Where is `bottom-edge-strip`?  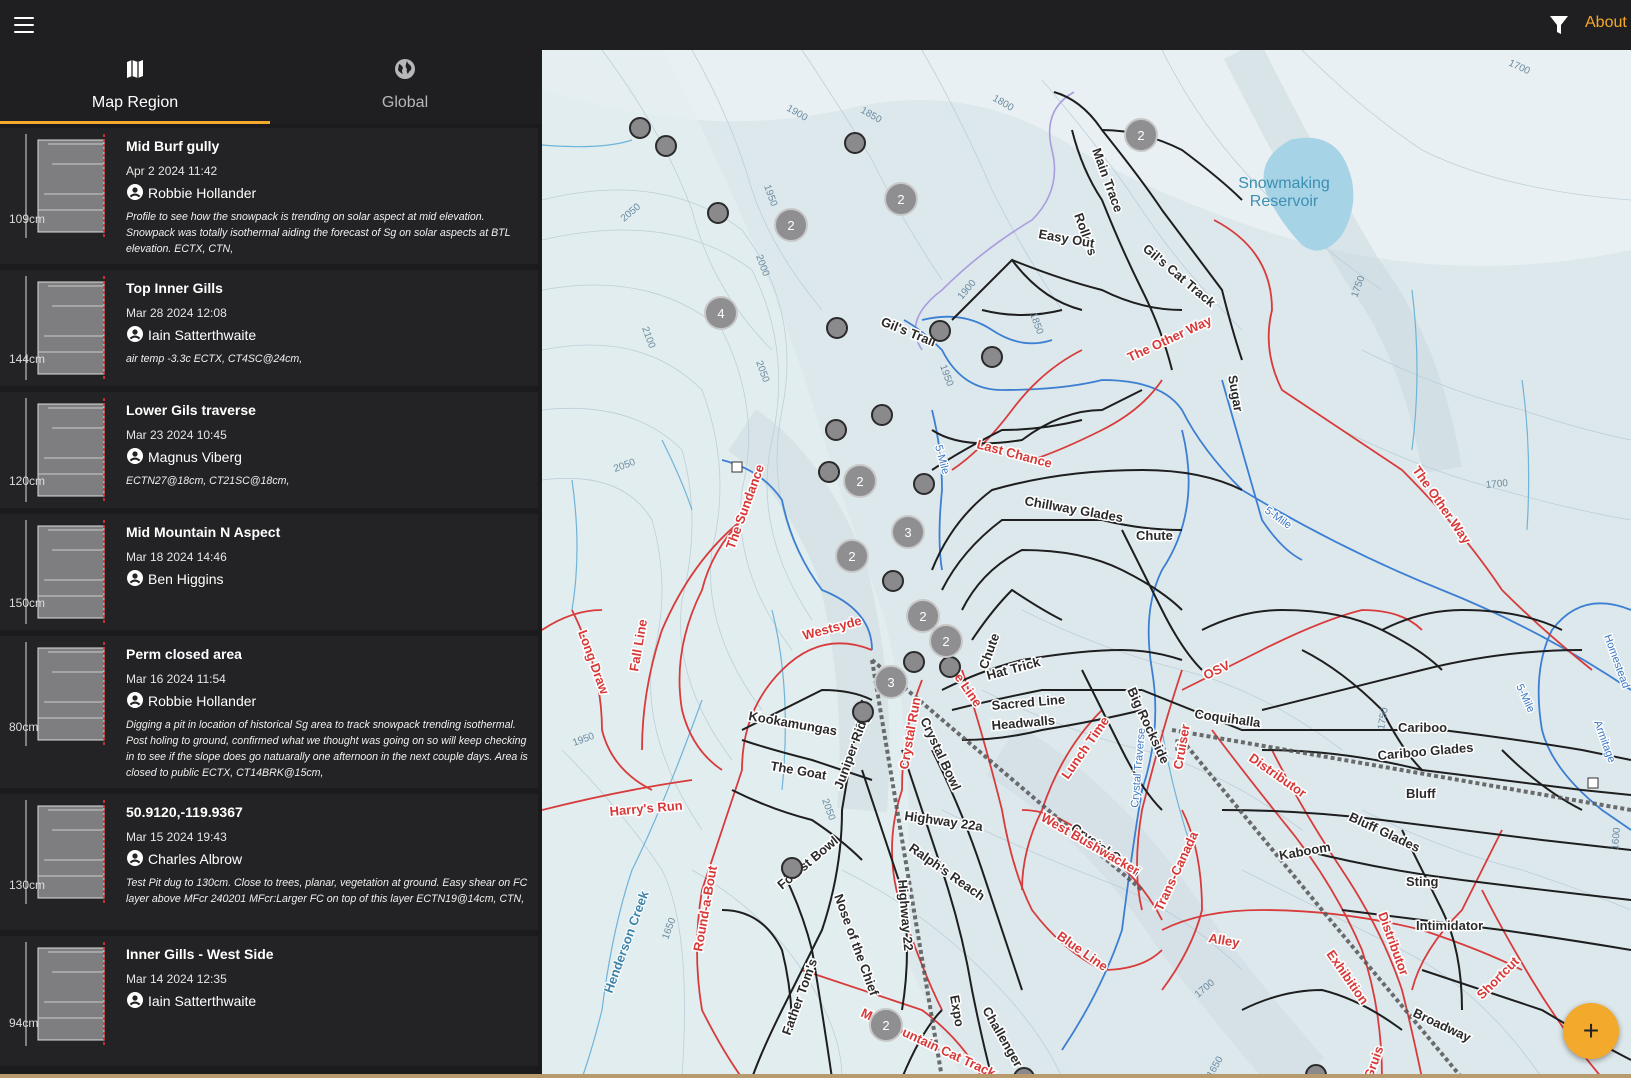 bottom-edge-strip is located at coordinates (815, 1076).